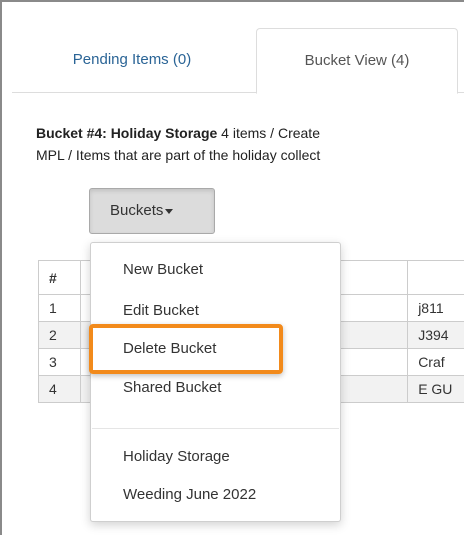  Describe the element at coordinates (435, 277) in the screenshot. I see `table-header-cell` at that location.